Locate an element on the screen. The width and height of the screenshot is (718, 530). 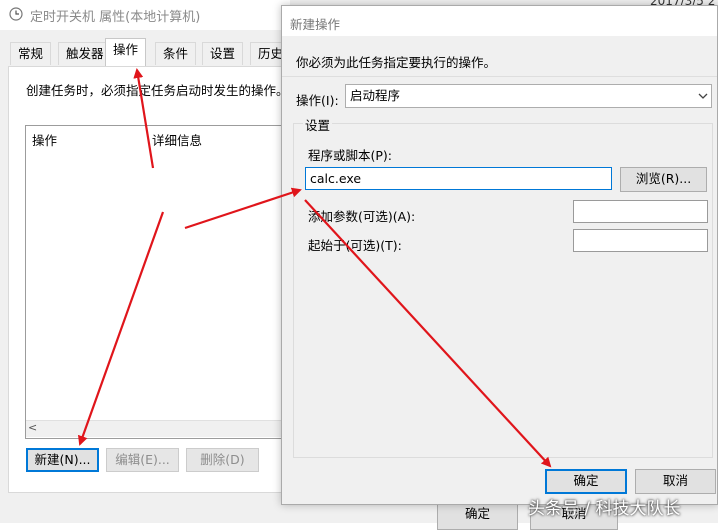
dialog-title: 新建操作 is located at coordinates (315, 24).